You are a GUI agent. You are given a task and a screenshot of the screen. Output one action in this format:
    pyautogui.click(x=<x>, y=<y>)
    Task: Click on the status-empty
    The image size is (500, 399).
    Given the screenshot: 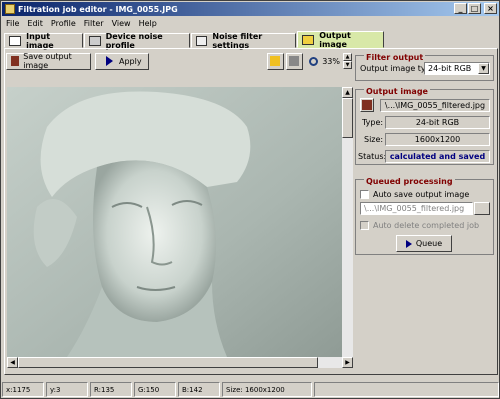 What is the action you would take?
    pyautogui.click(x=406, y=389)
    